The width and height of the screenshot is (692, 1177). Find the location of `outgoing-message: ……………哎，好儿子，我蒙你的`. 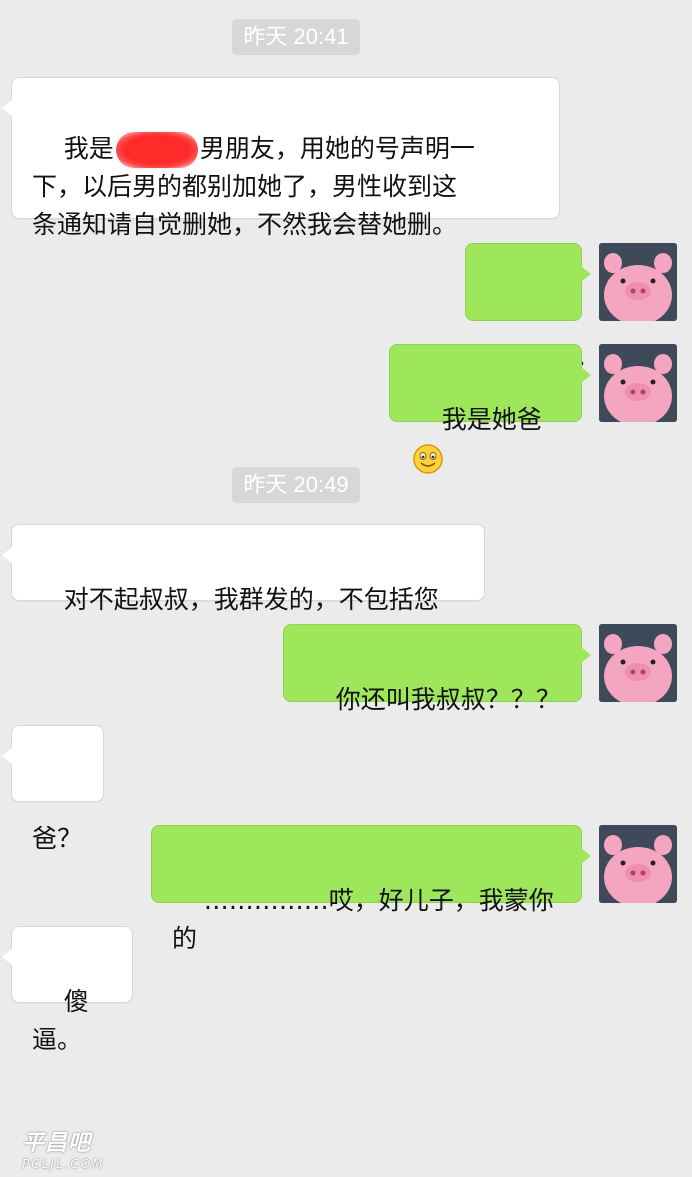

outgoing-message: ……………哎，好儿子，我蒙你的 is located at coordinates (371, 889).